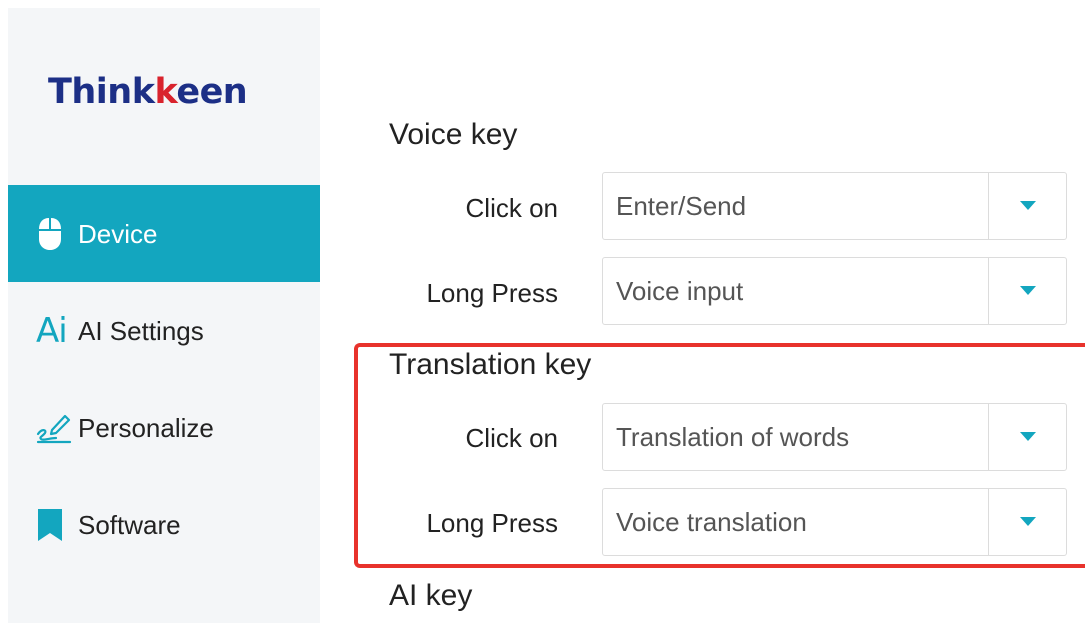  Describe the element at coordinates (490, 364) in the screenshot. I see `translation-key-title: Translation key` at that location.